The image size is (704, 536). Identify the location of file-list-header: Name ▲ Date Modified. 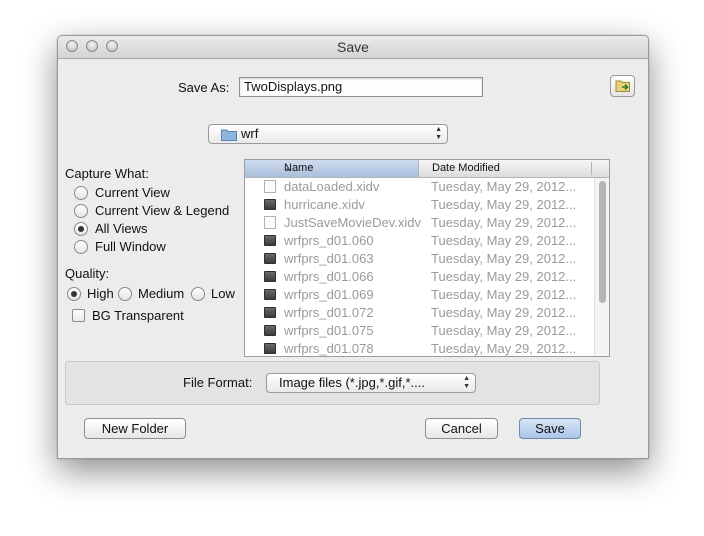
(427, 169).